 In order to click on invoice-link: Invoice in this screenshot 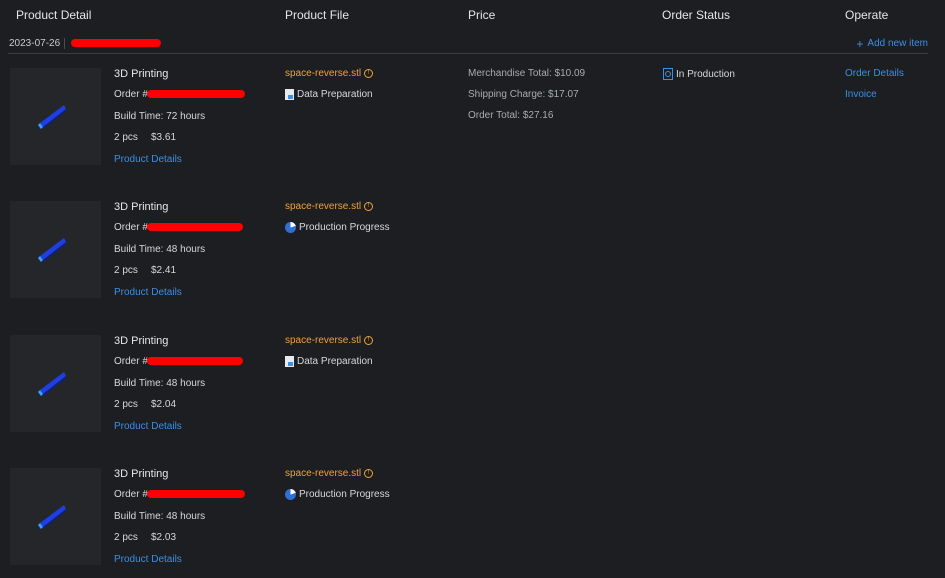, I will do `click(874, 99)`.